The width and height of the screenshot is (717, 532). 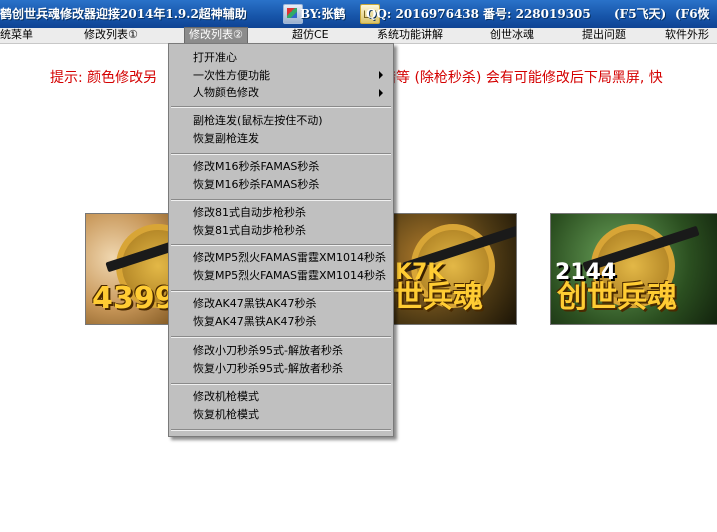 I want to click on menu-ice-soul: 创世冰魂, so click(x=512, y=35).